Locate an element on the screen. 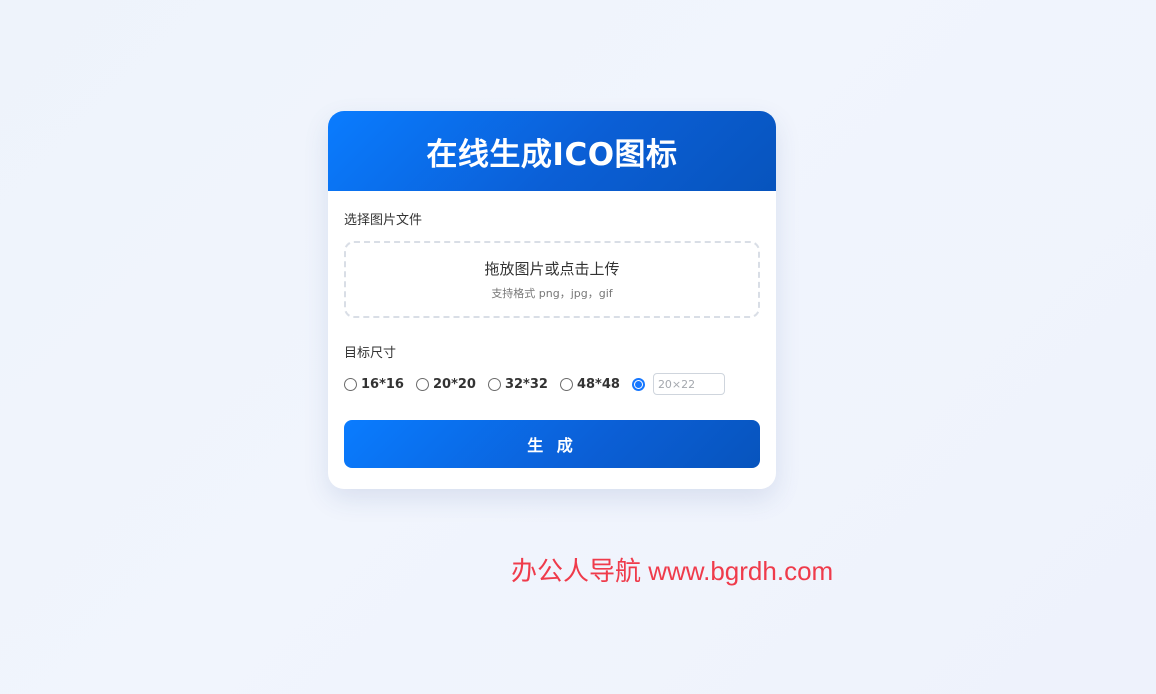 Image resolution: width=1156 pixels, height=694 pixels. size-option-16: 16*16 is located at coordinates (374, 384).